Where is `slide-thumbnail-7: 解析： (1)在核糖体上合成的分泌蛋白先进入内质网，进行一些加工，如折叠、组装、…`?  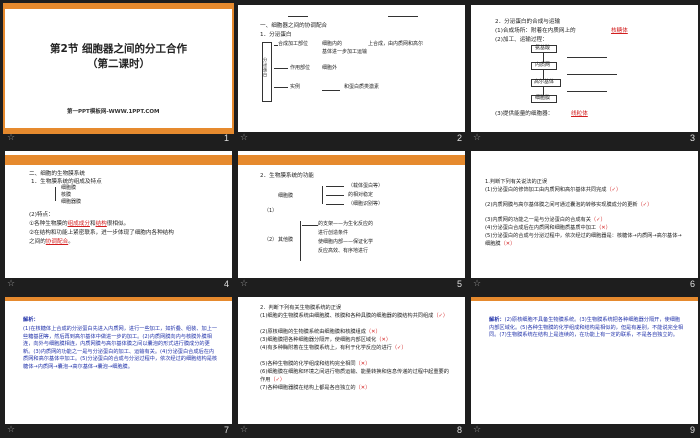 slide-thumbnail-7: 解析： (1)在核糖体上合成的分泌蛋白先进入内质网，进行一些加工，如折叠、组装、… is located at coordinates (118, 366).